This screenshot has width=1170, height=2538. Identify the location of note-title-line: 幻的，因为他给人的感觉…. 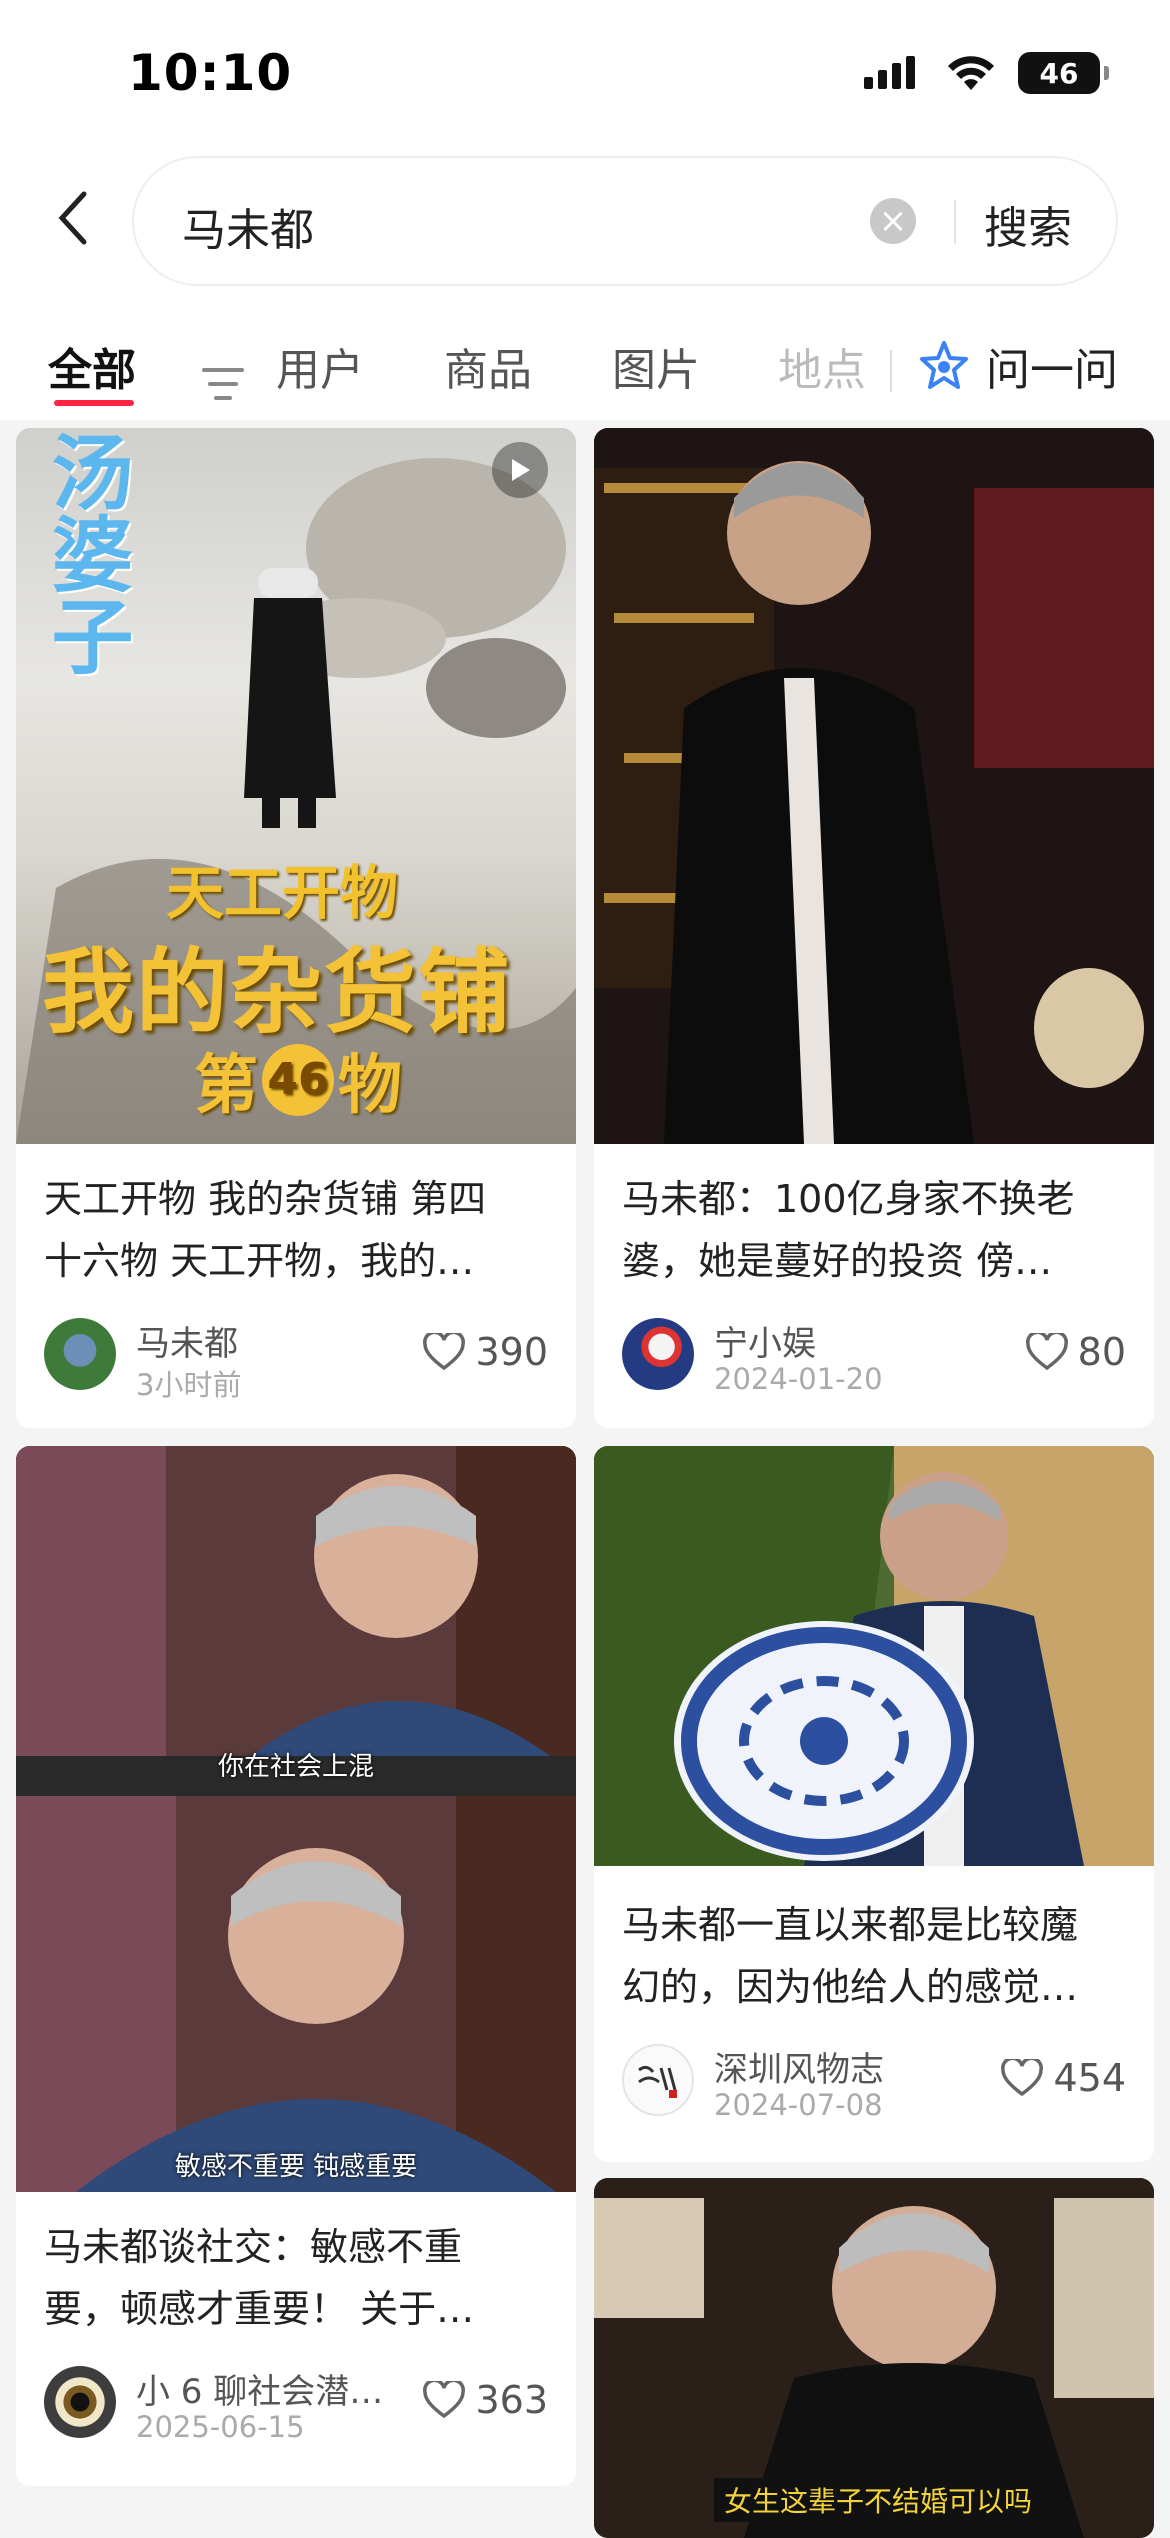
(850, 1987).